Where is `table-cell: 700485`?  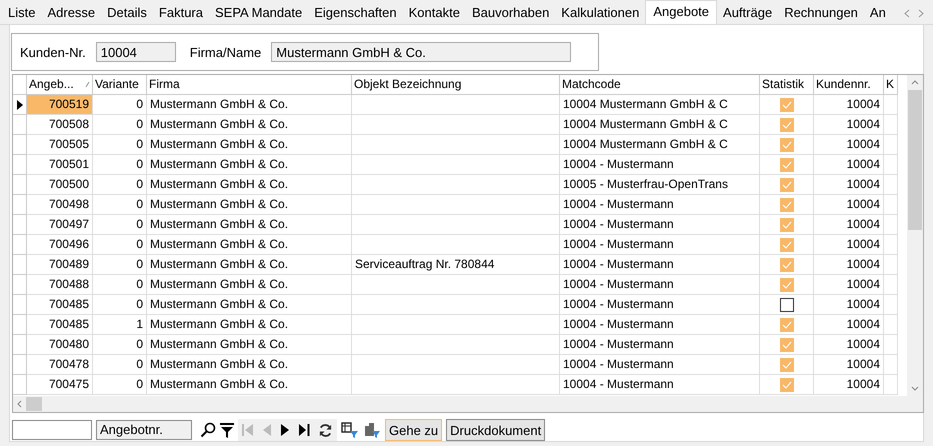
table-cell: 700485 is located at coordinates (60, 305).